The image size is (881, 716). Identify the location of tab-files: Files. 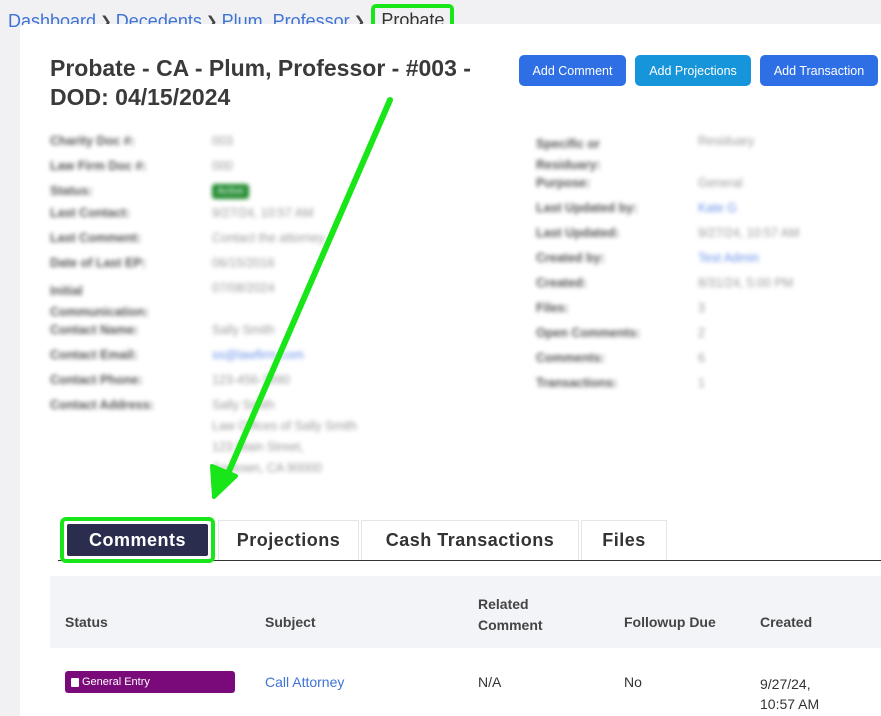
(624, 540).